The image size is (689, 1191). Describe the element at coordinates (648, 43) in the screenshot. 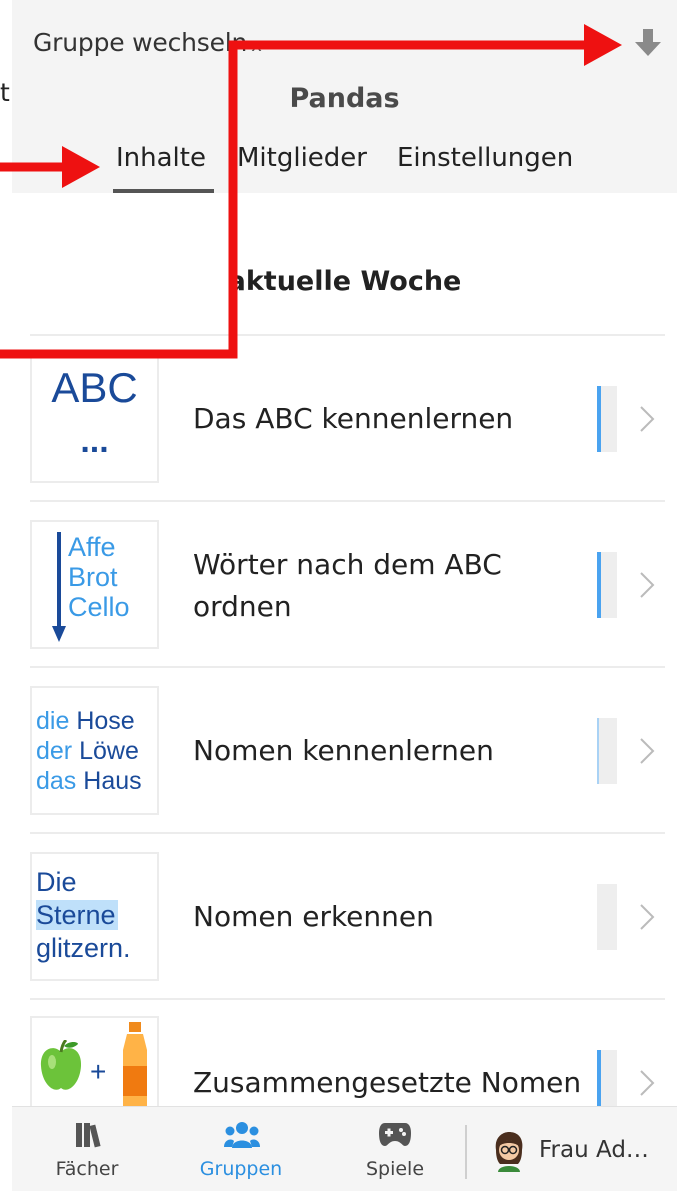

I see `download-icon` at that location.